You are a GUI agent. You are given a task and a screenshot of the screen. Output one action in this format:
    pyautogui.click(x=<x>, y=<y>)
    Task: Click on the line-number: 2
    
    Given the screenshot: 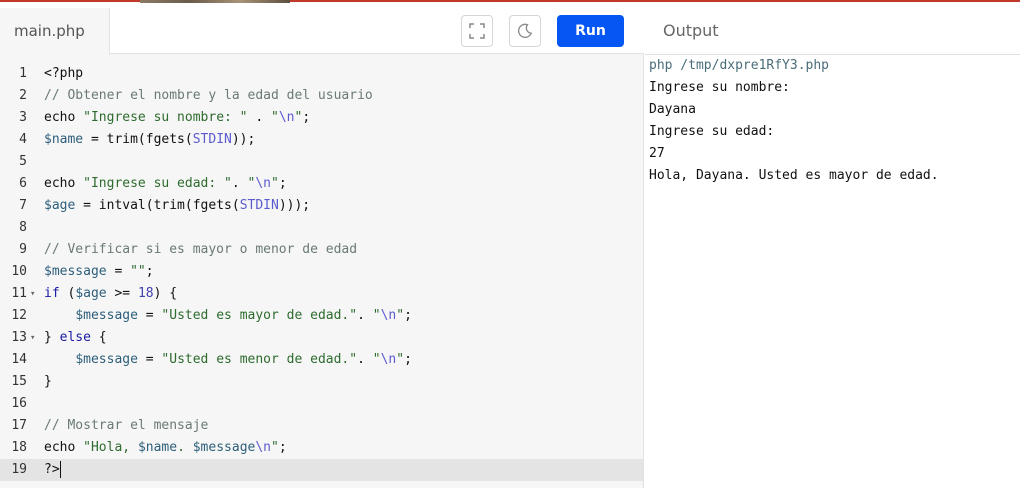 What is the action you would take?
    pyautogui.click(x=23, y=95)
    